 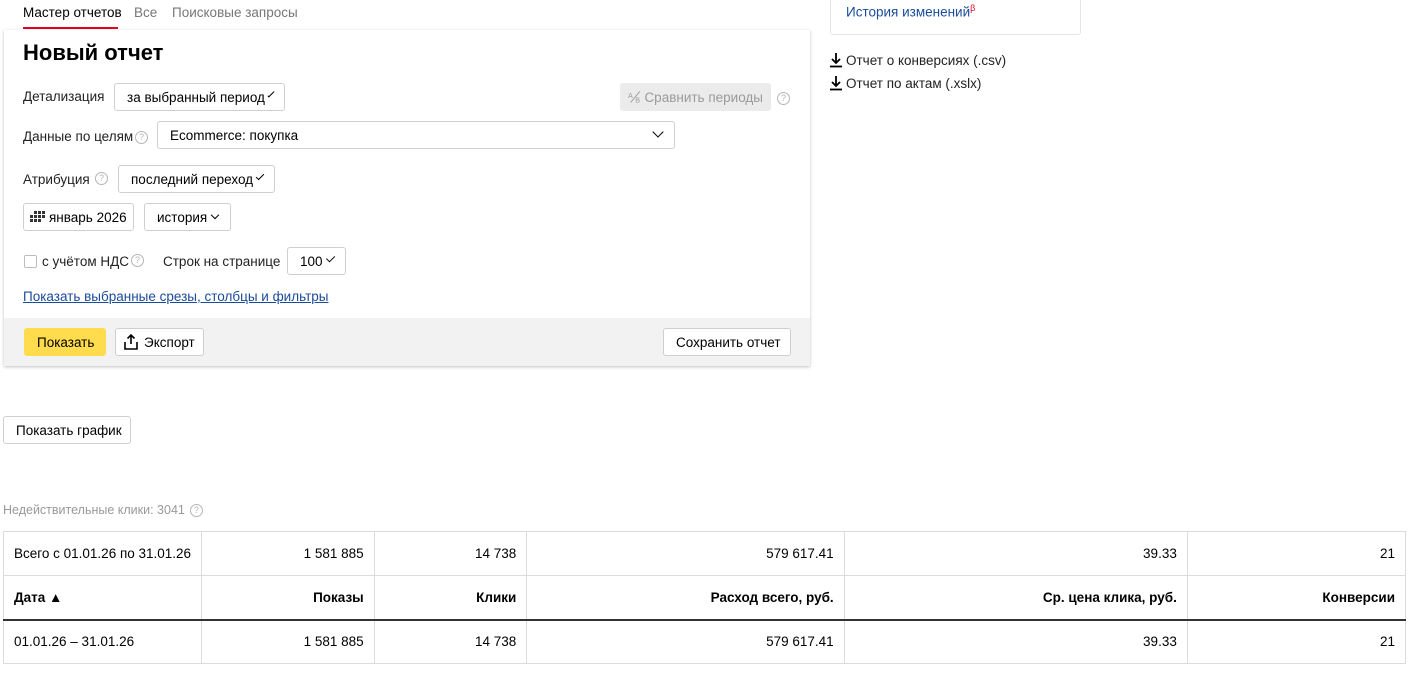 I want to click on history-box: История измененийβ, so click(x=955, y=17).